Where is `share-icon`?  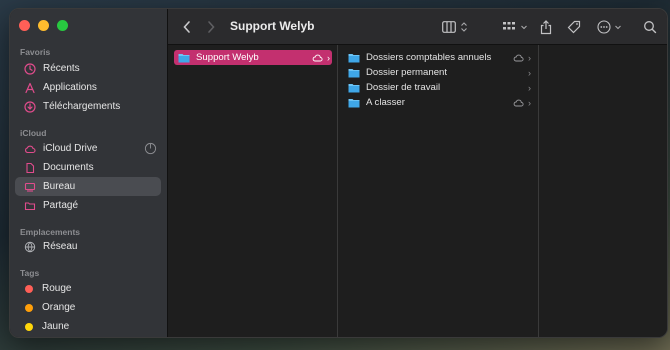 share-icon is located at coordinates (546, 26).